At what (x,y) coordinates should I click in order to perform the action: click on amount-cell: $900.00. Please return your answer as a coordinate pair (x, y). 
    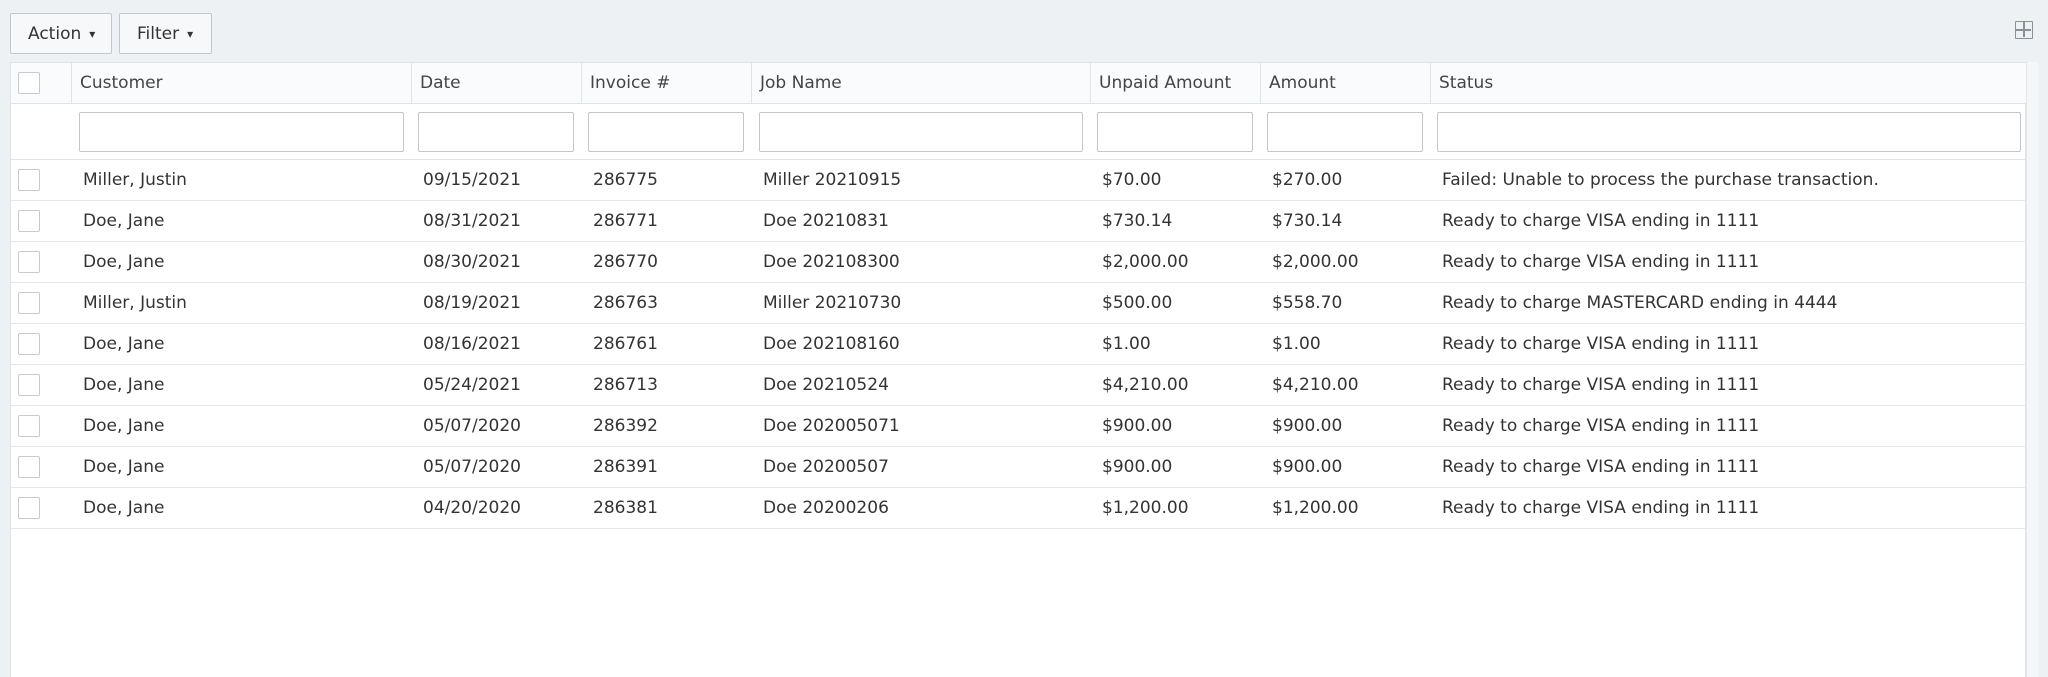
    Looking at the image, I should click on (1307, 426).